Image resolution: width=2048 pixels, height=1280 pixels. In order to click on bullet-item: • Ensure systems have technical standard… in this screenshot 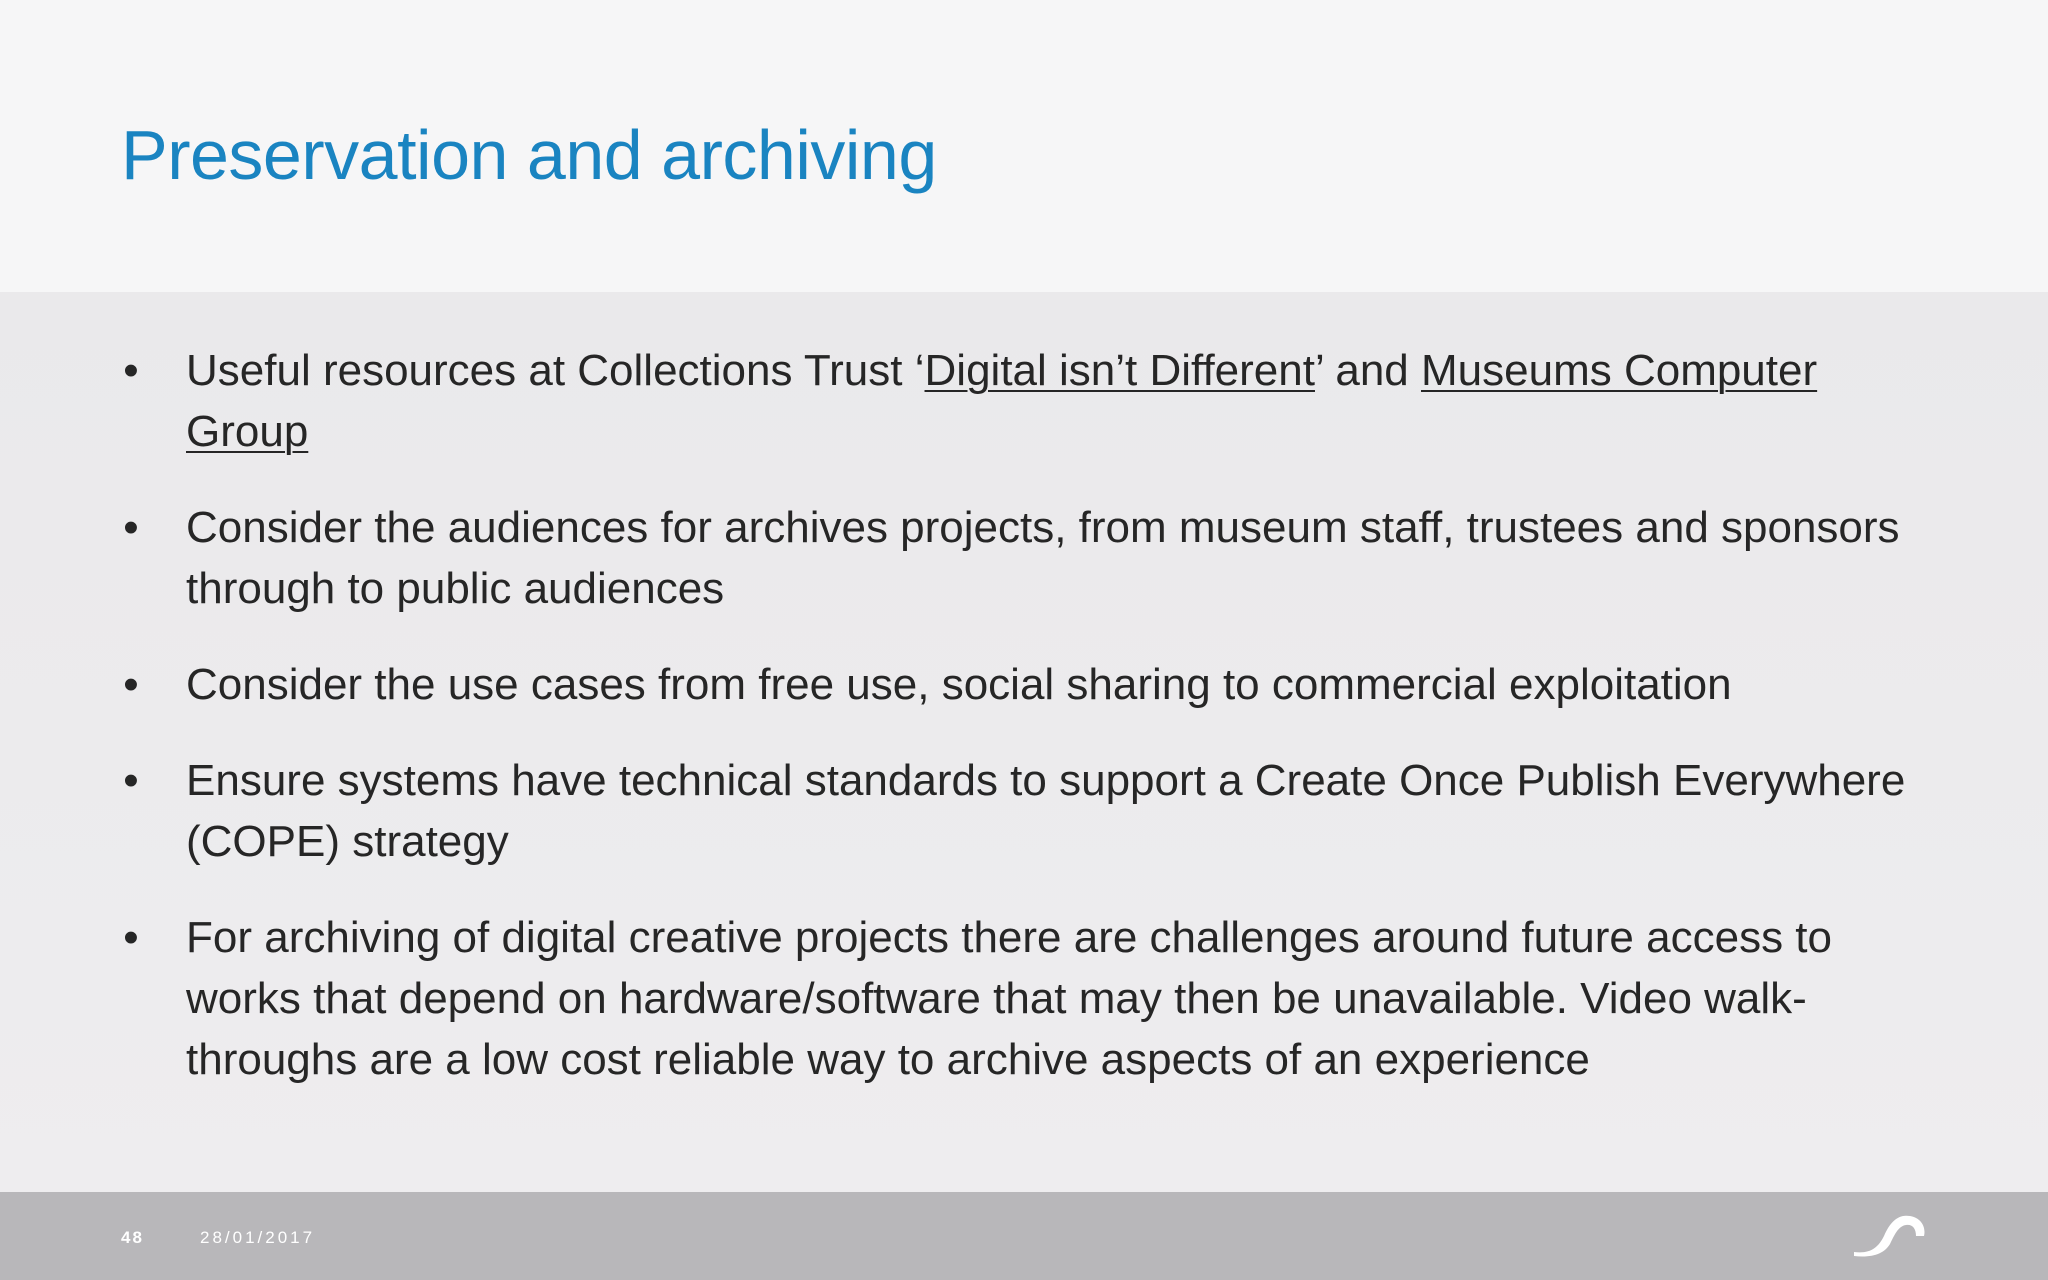, I will do `click(1021, 811)`.